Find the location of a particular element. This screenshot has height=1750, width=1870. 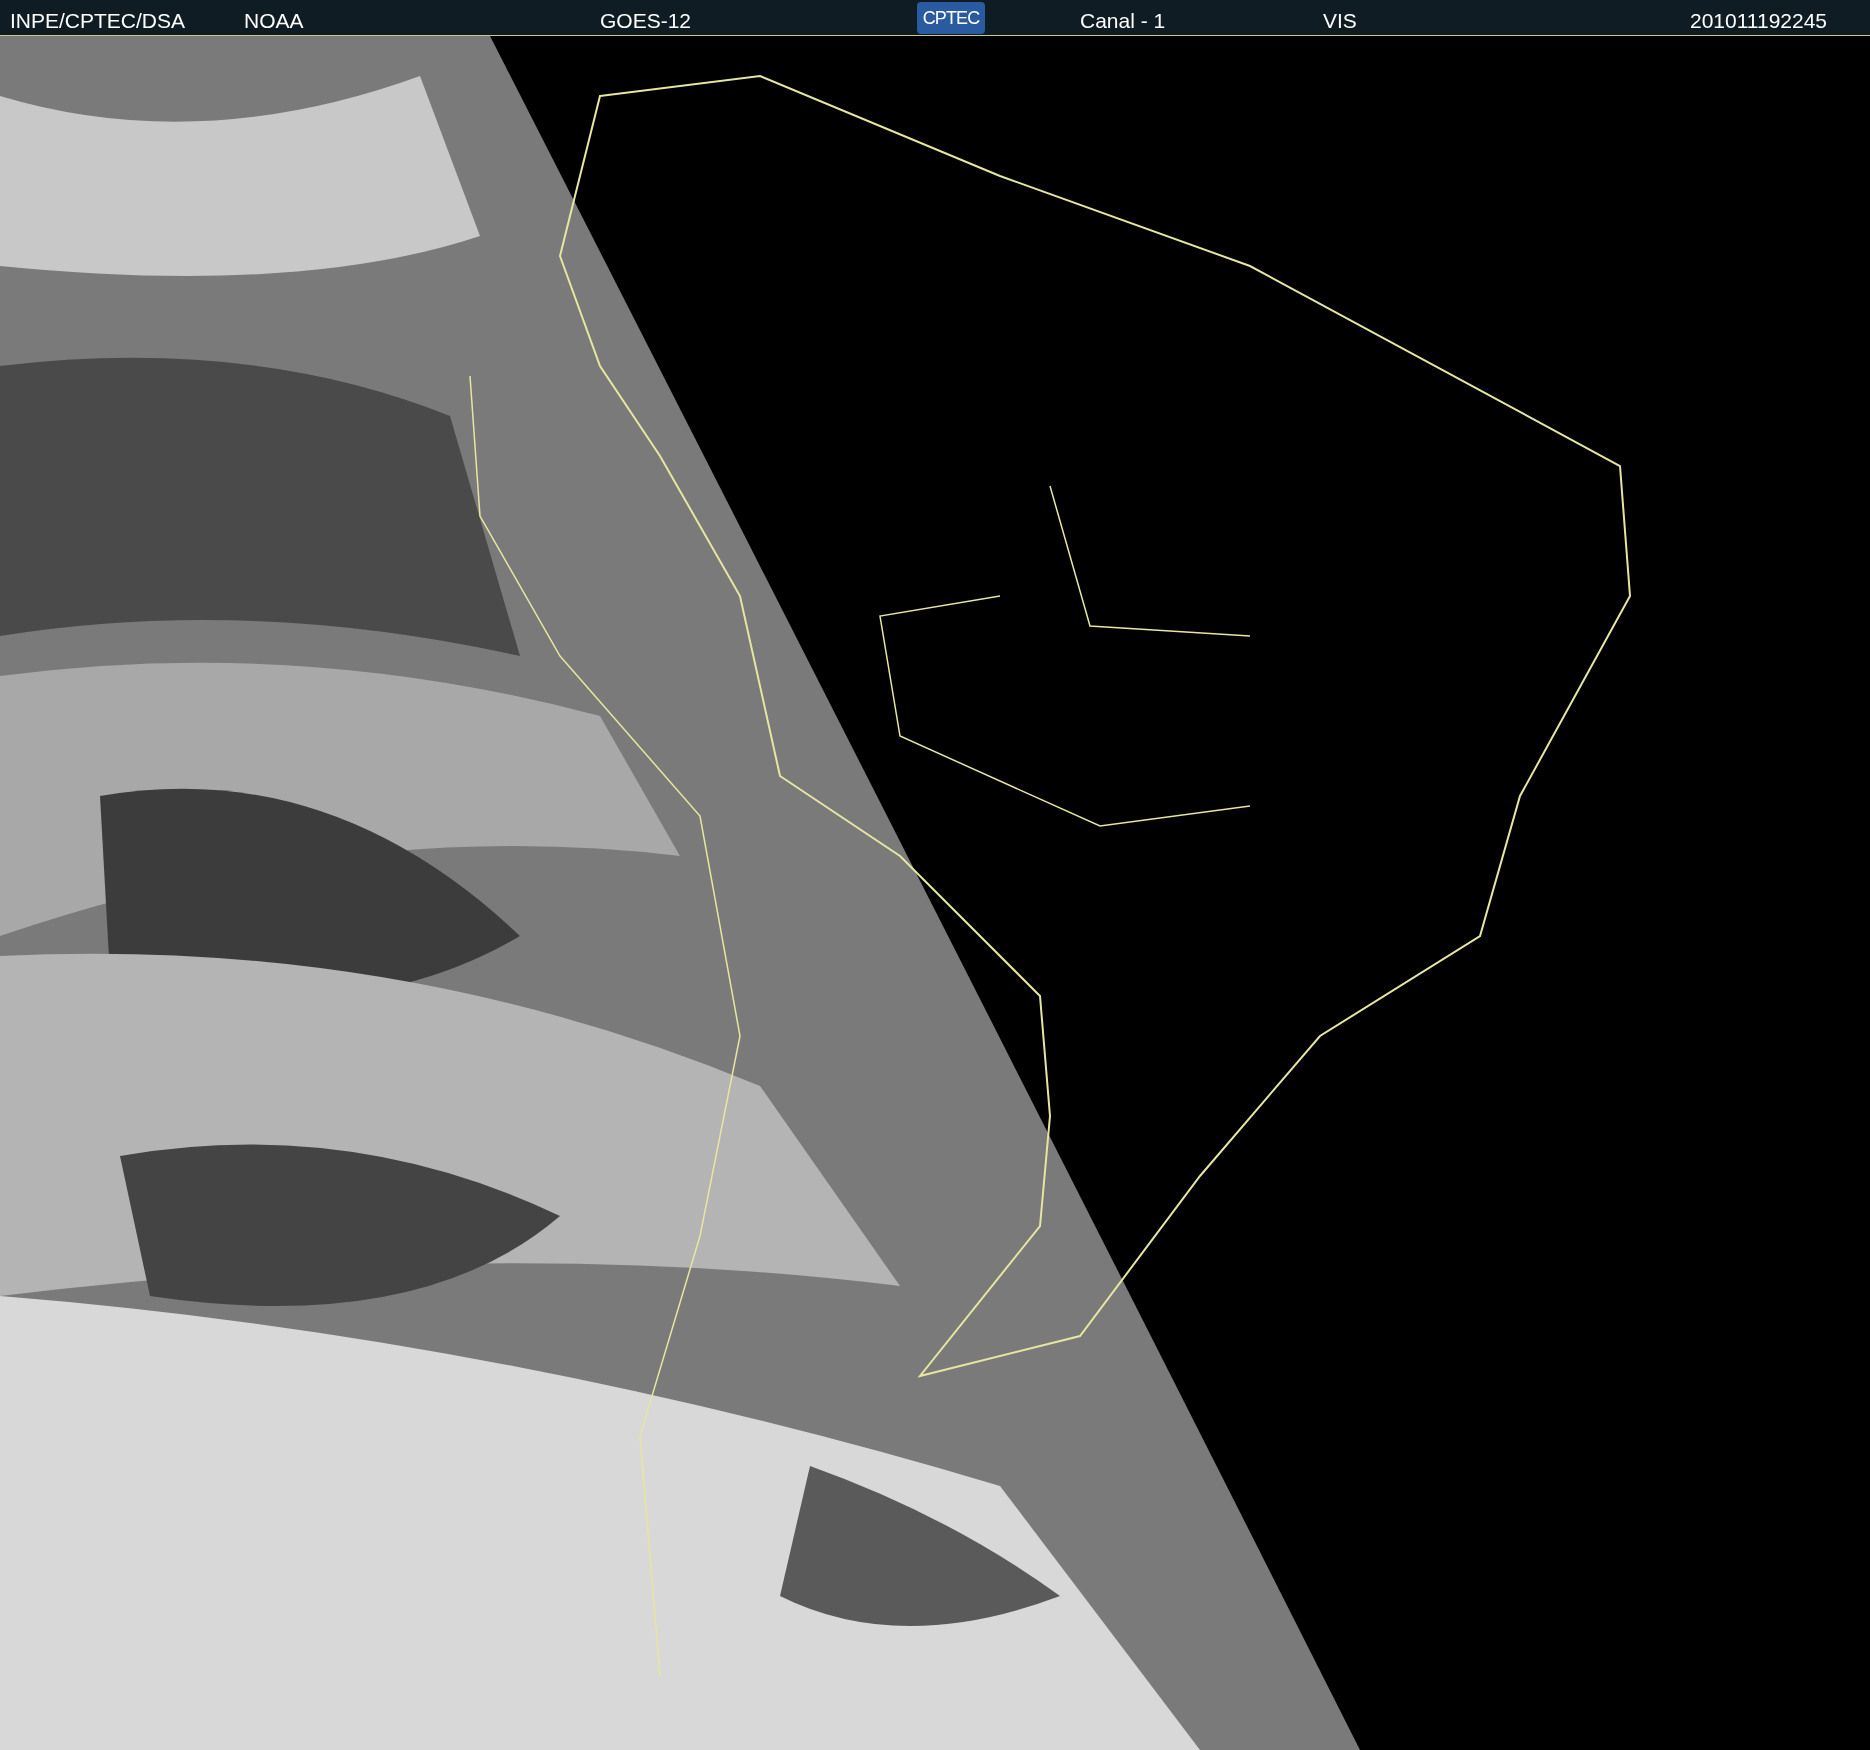

header-label: INPE/CPTEC/DSA is located at coordinates (98, 21).